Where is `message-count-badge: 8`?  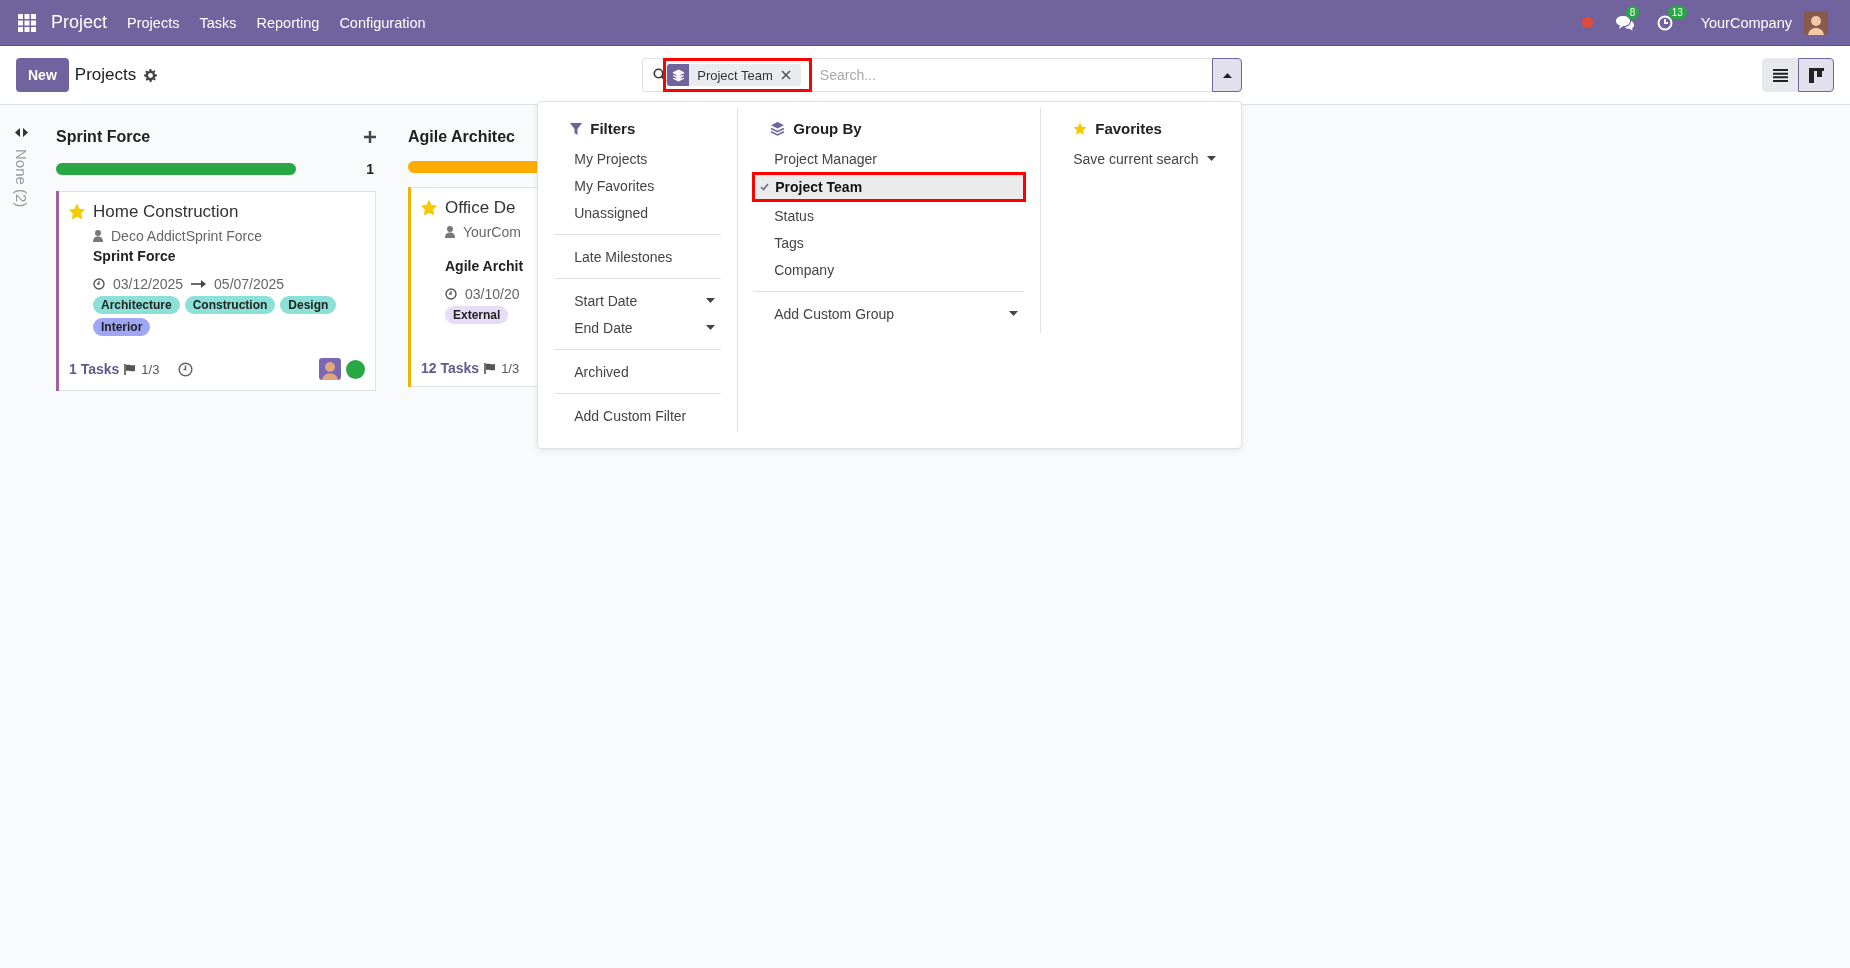 message-count-badge: 8 is located at coordinates (1632, 12).